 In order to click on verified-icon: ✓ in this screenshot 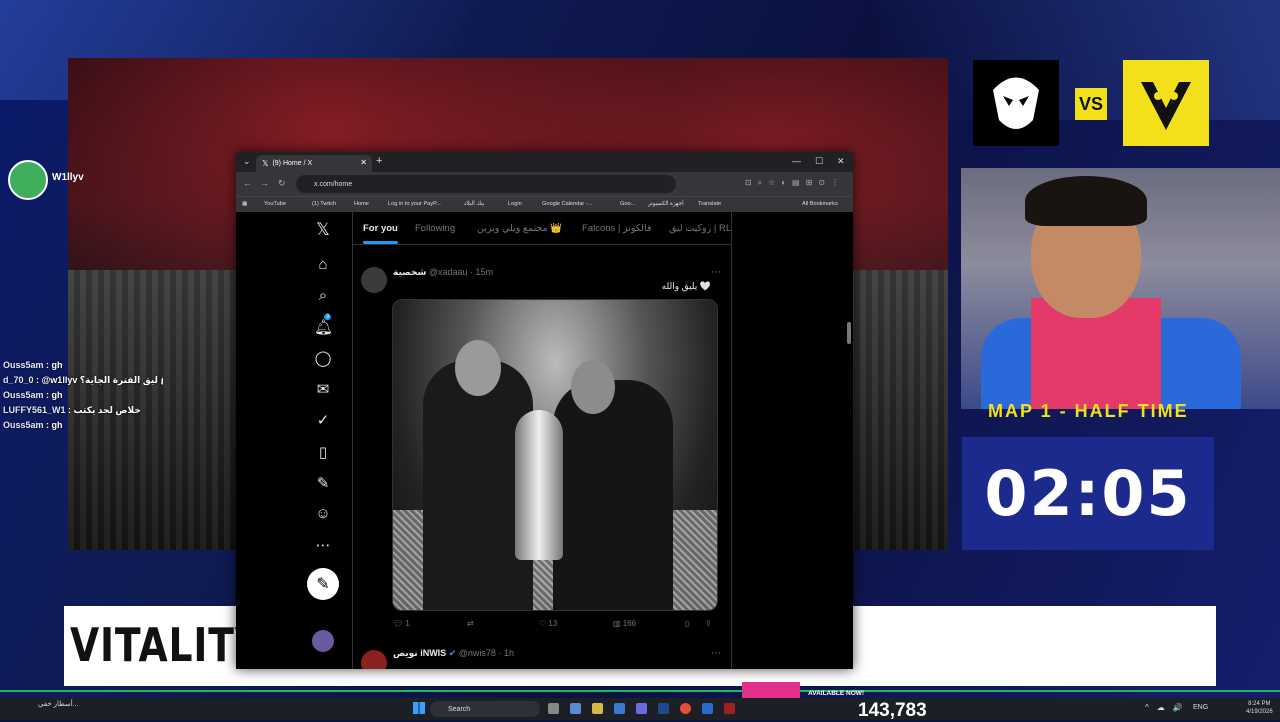, I will do `click(323, 420)`.